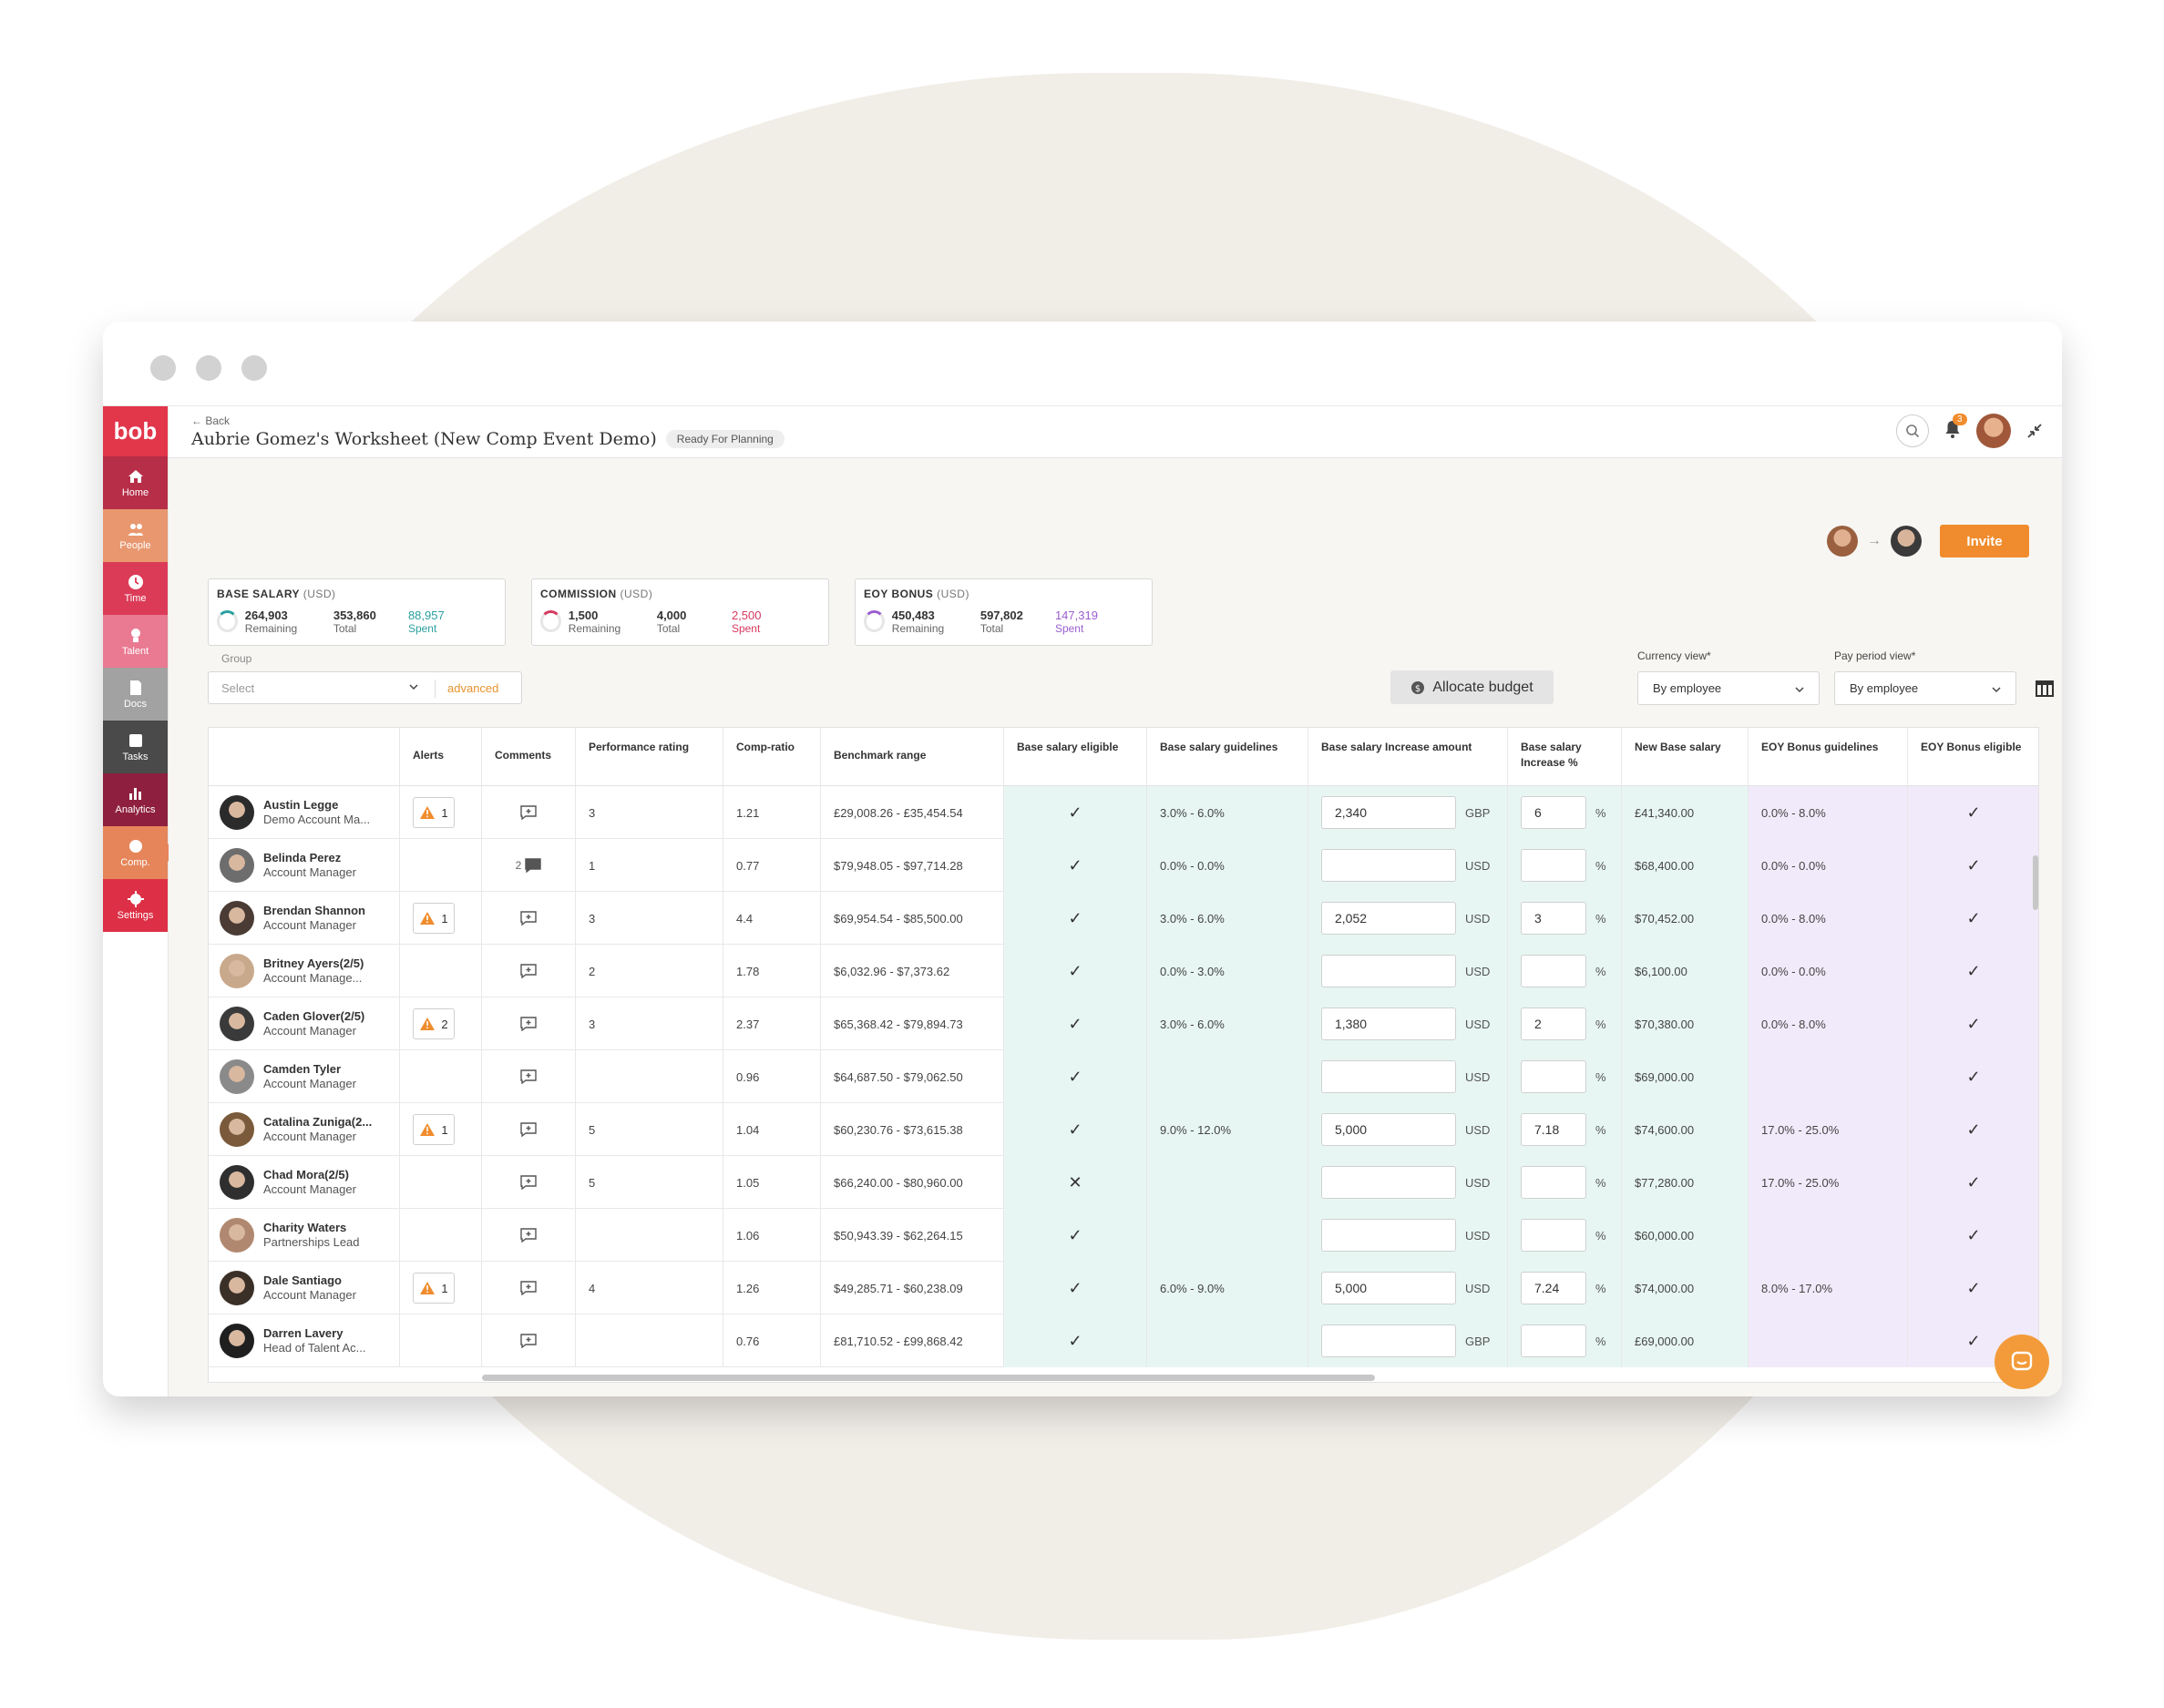  Describe the element at coordinates (304, 1130) in the screenshot. I see `employee-cell: Catalina Zuniga(2... Account Manager` at that location.